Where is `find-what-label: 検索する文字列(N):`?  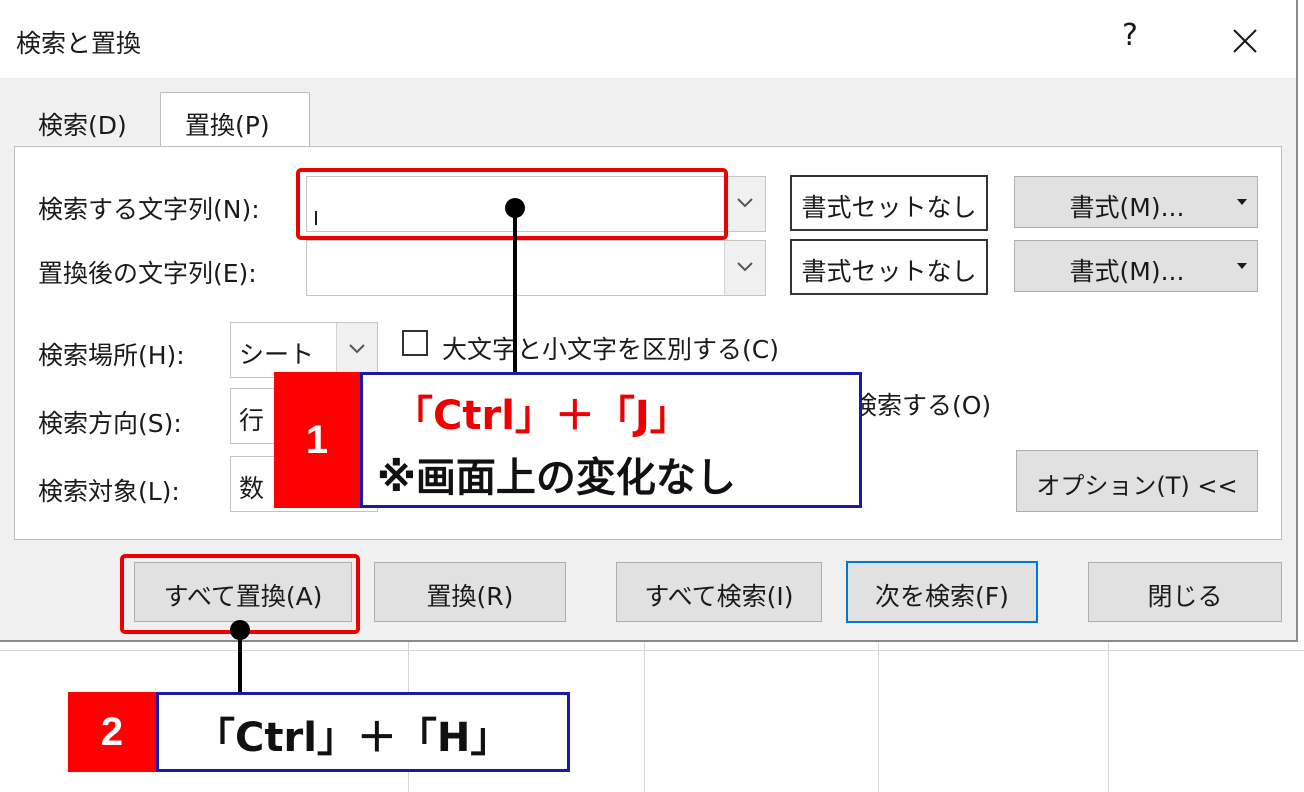
find-what-label: 検索する文字列(N): is located at coordinates (149, 209).